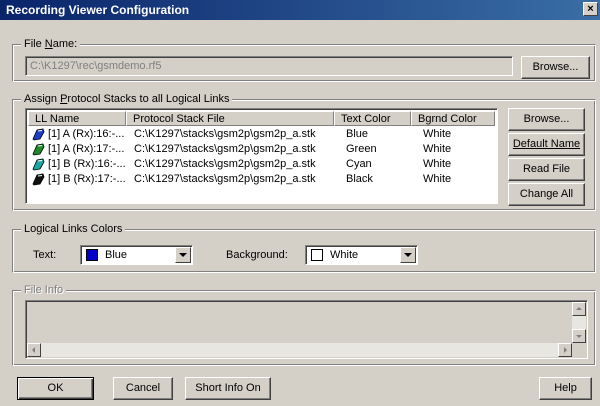 This screenshot has height=406, width=600. What do you see at coordinates (96, 66) in the screenshot?
I see `file-name-value: C:\K1297\rec\gsmdemo.rf5` at bounding box center [96, 66].